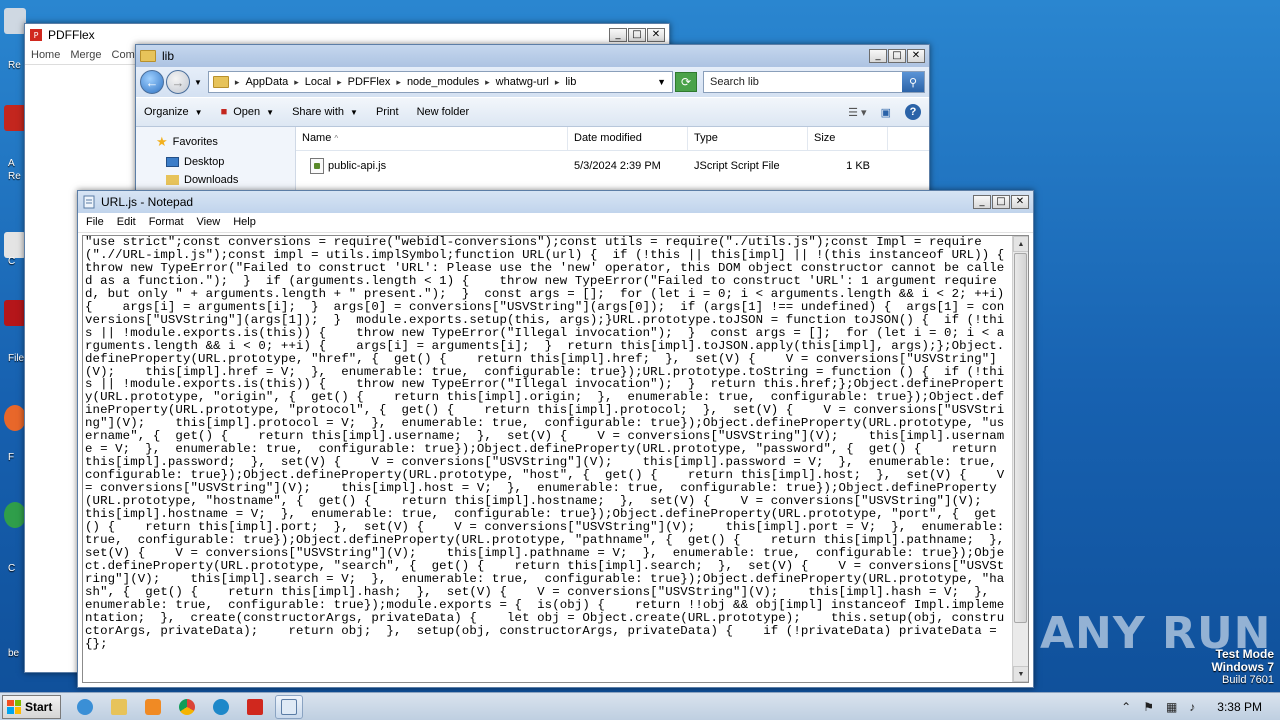 Image resolution: width=1280 pixels, height=720 pixels. I want to click on folder-icon, so click(220, 82).